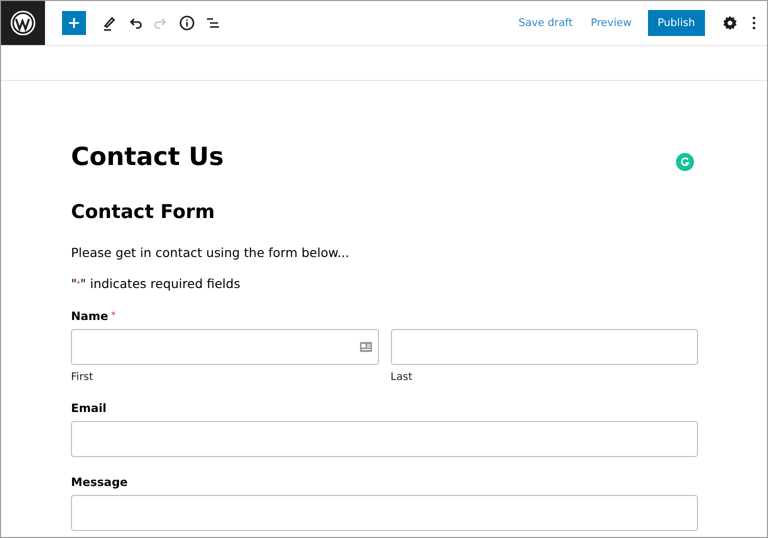 This screenshot has height=538, width=768. What do you see at coordinates (143, 212) in the screenshot?
I see `form-title: Contact Form` at bounding box center [143, 212].